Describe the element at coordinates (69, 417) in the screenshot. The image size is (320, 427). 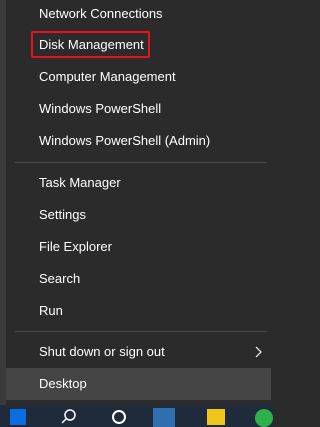
I see `search-icon` at that location.